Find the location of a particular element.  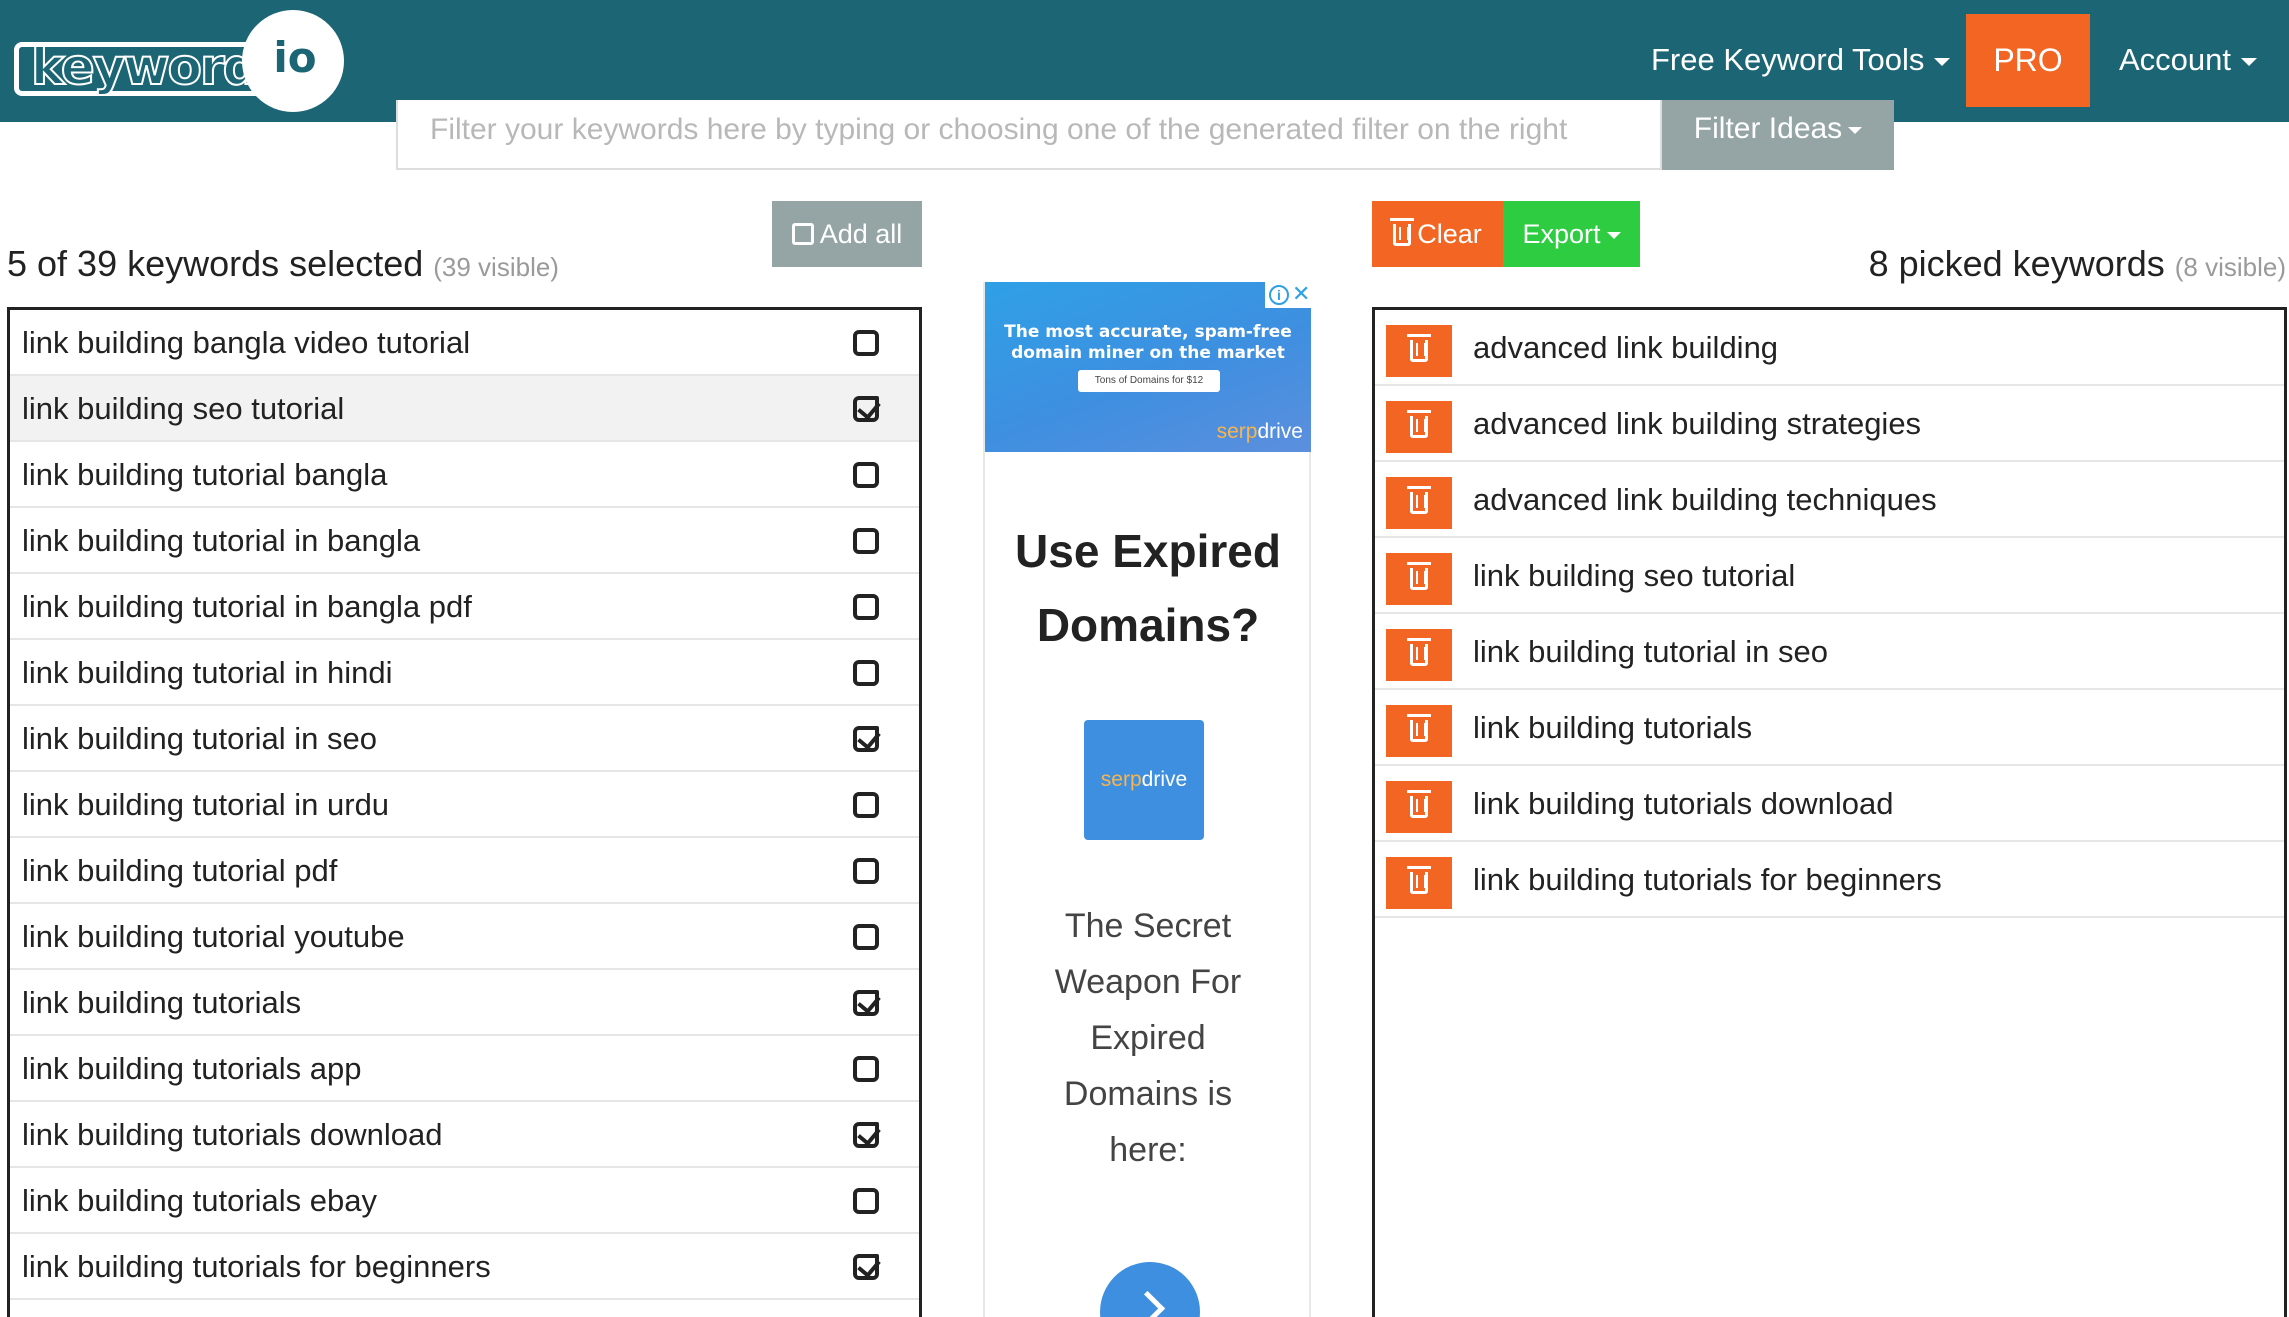

ad-headline-line-2: Domains? is located at coordinates (1148, 625).